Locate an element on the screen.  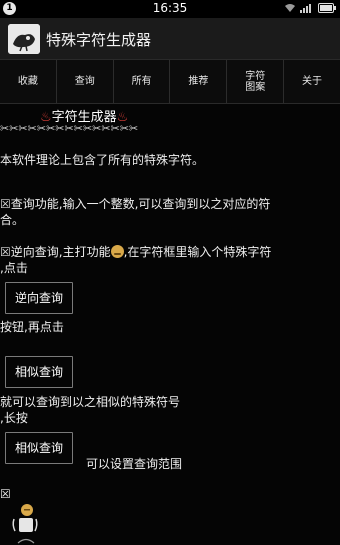
tab-all: 所有 is located at coordinates (142, 81).